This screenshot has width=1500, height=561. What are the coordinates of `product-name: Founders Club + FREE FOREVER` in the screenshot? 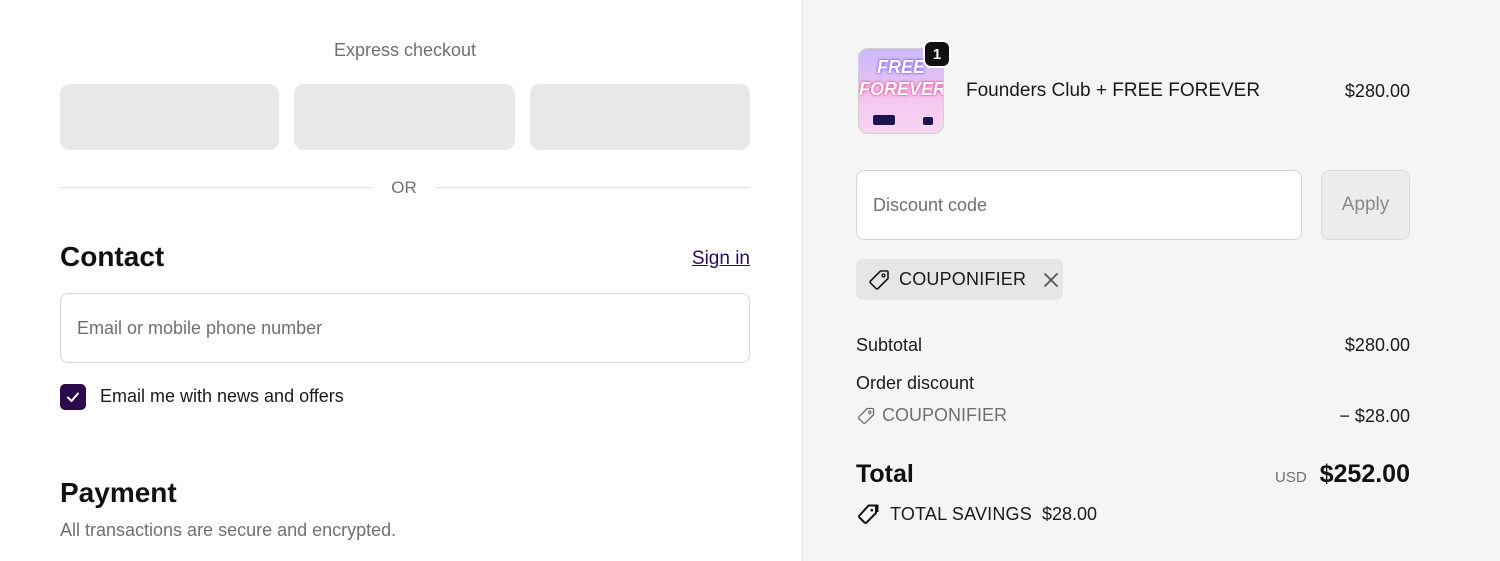 It's located at (1113, 90).